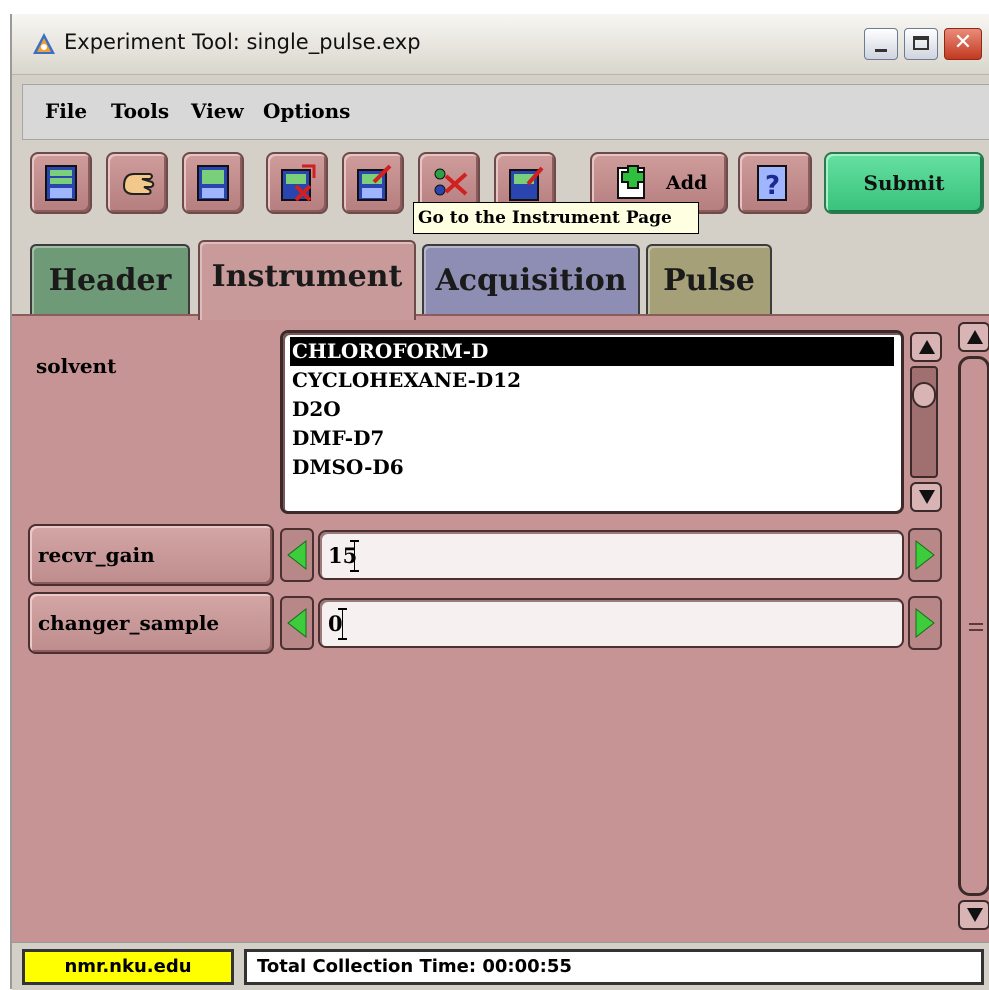 The image size is (989, 990). Describe the element at coordinates (531, 280) in the screenshot. I see `tab-acquisition: Acquisition` at that location.